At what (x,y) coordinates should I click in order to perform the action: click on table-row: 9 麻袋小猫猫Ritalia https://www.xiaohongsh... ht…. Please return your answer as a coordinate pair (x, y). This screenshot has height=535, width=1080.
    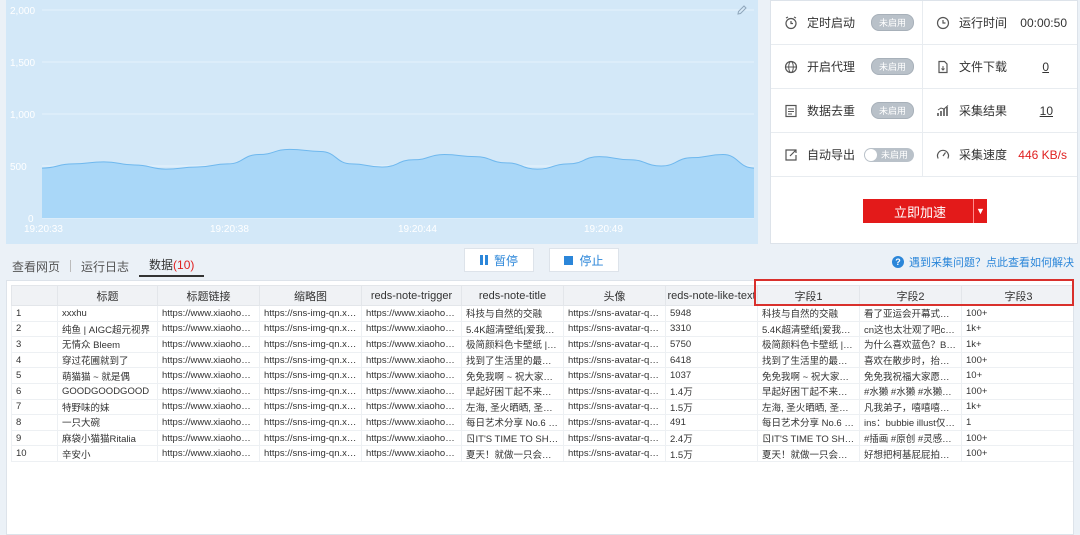
    Looking at the image, I should click on (542, 438).